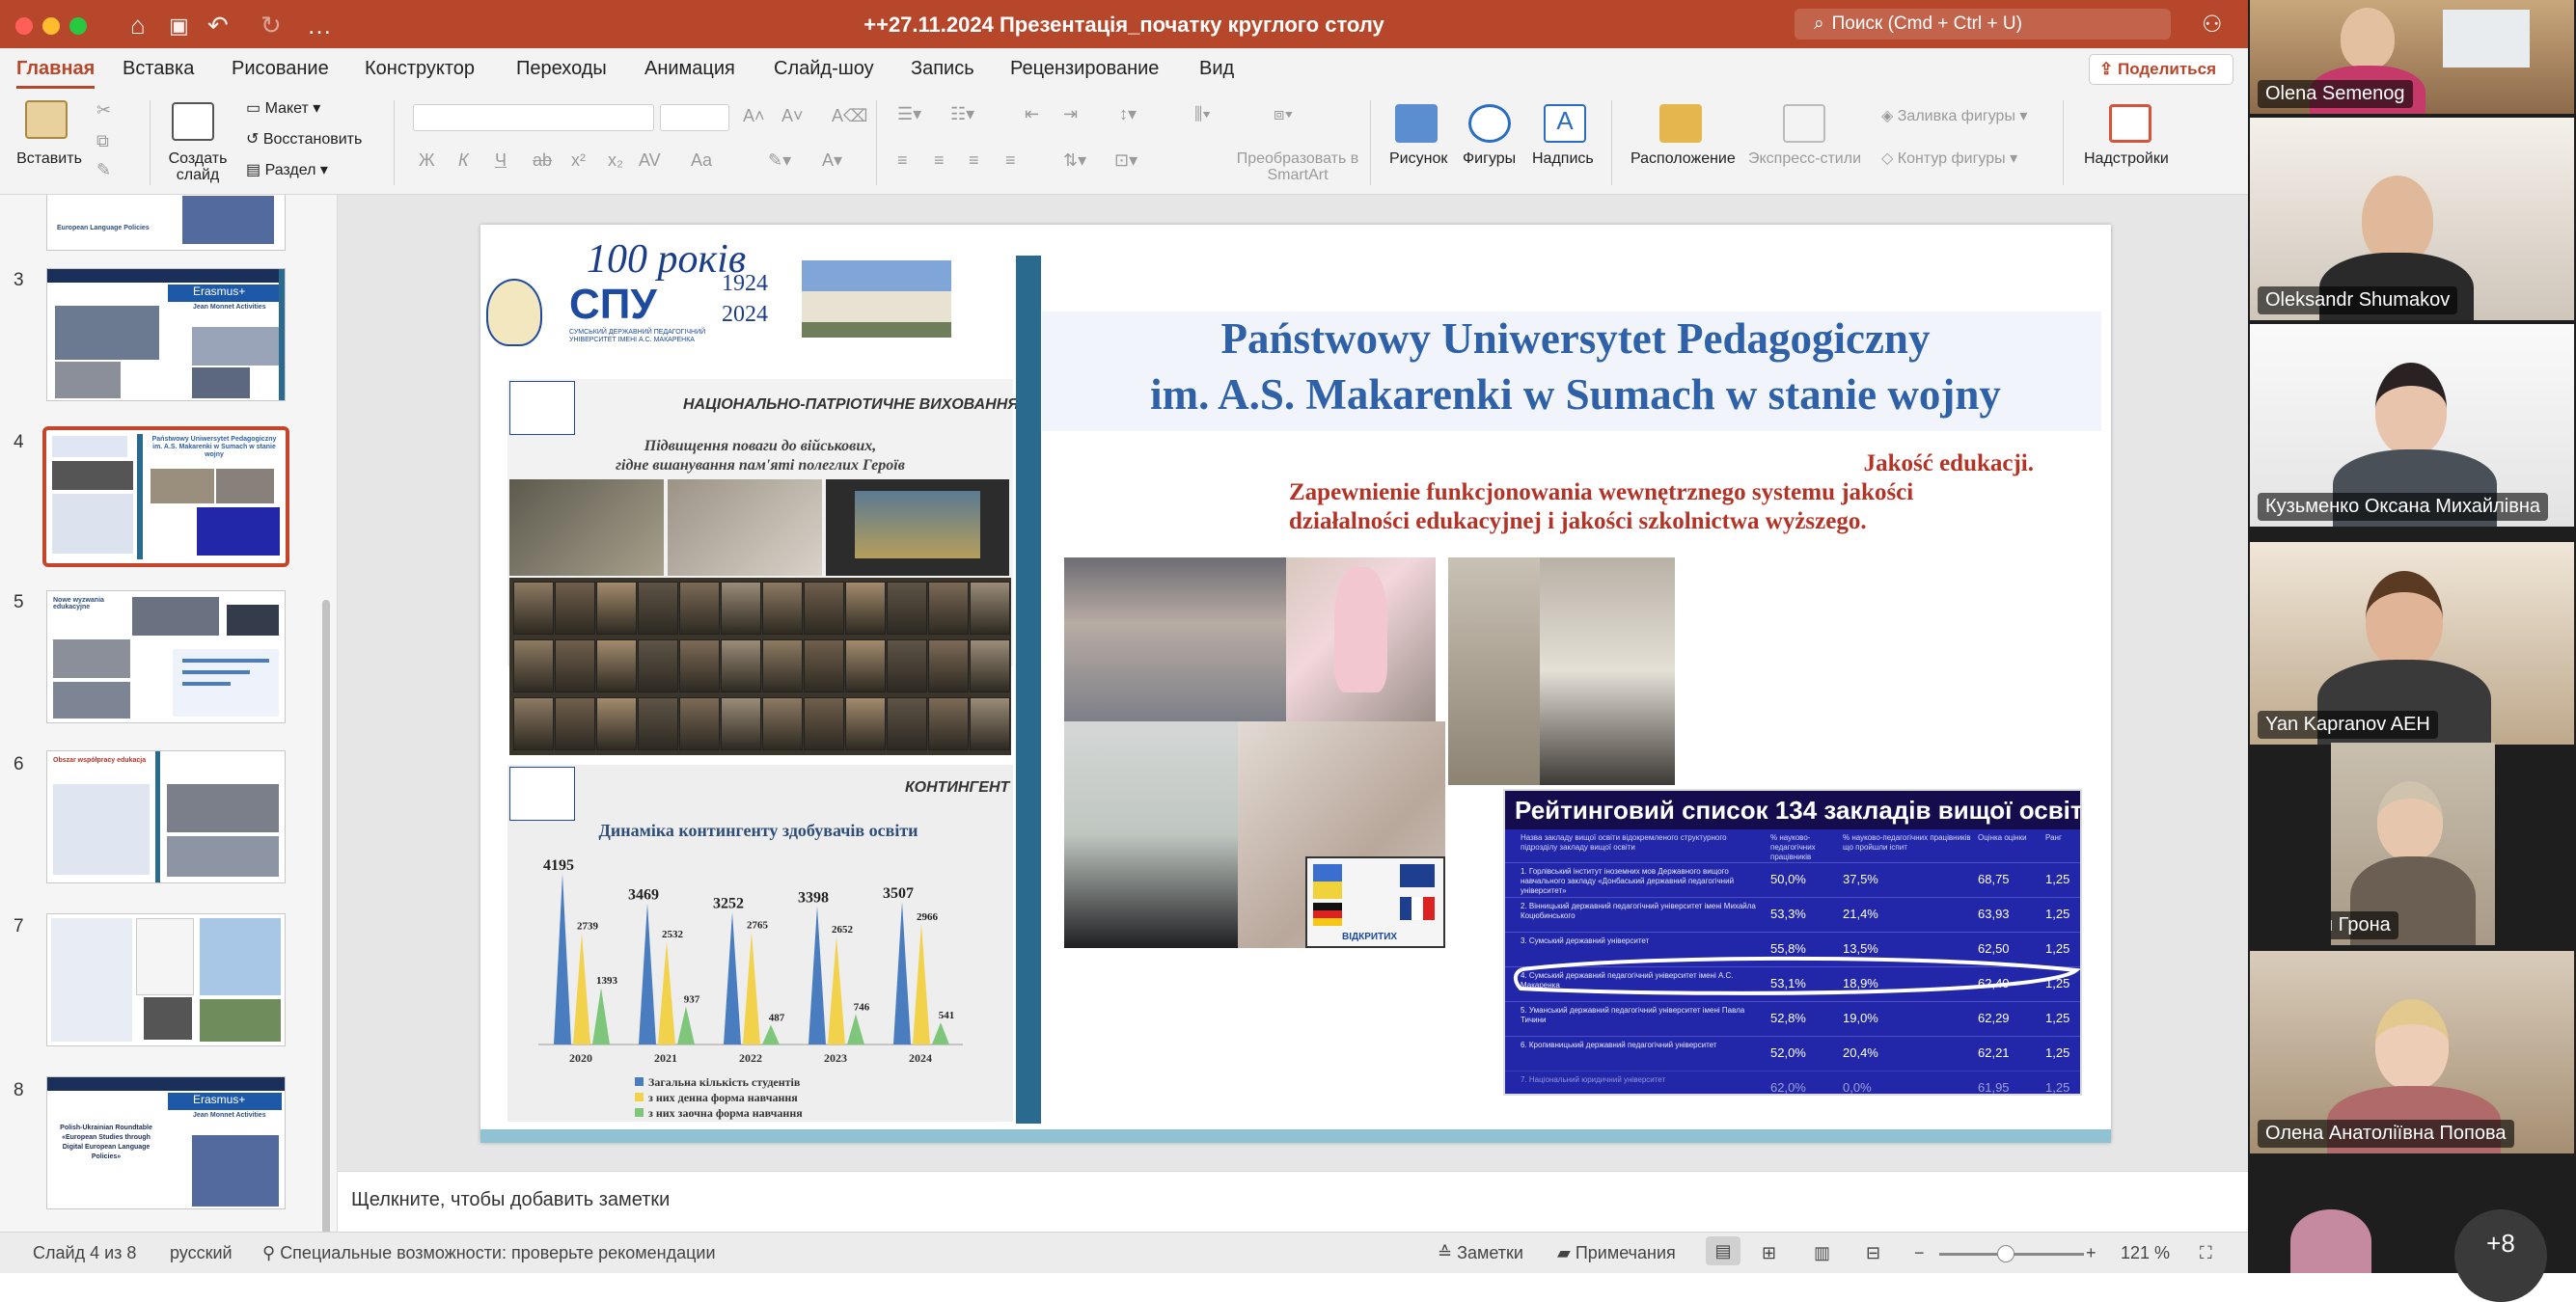 The width and height of the screenshot is (2576, 1302). What do you see at coordinates (1769, 1253) in the screenshot?
I see `slide-sorter-button: ⊞` at bounding box center [1769, 1253].